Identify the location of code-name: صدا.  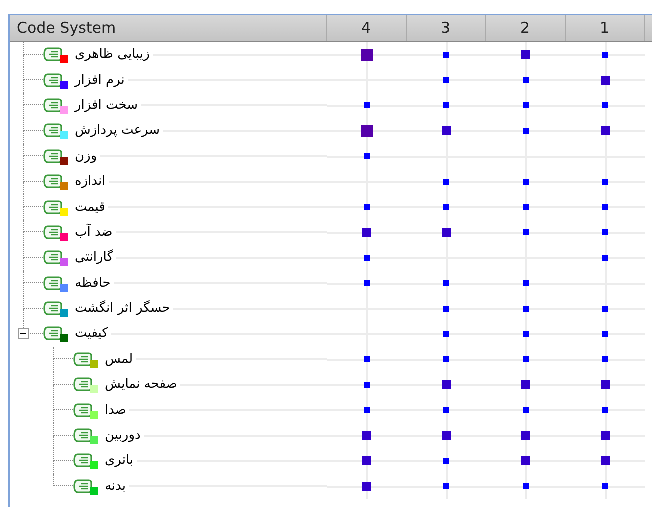
(115, 410).